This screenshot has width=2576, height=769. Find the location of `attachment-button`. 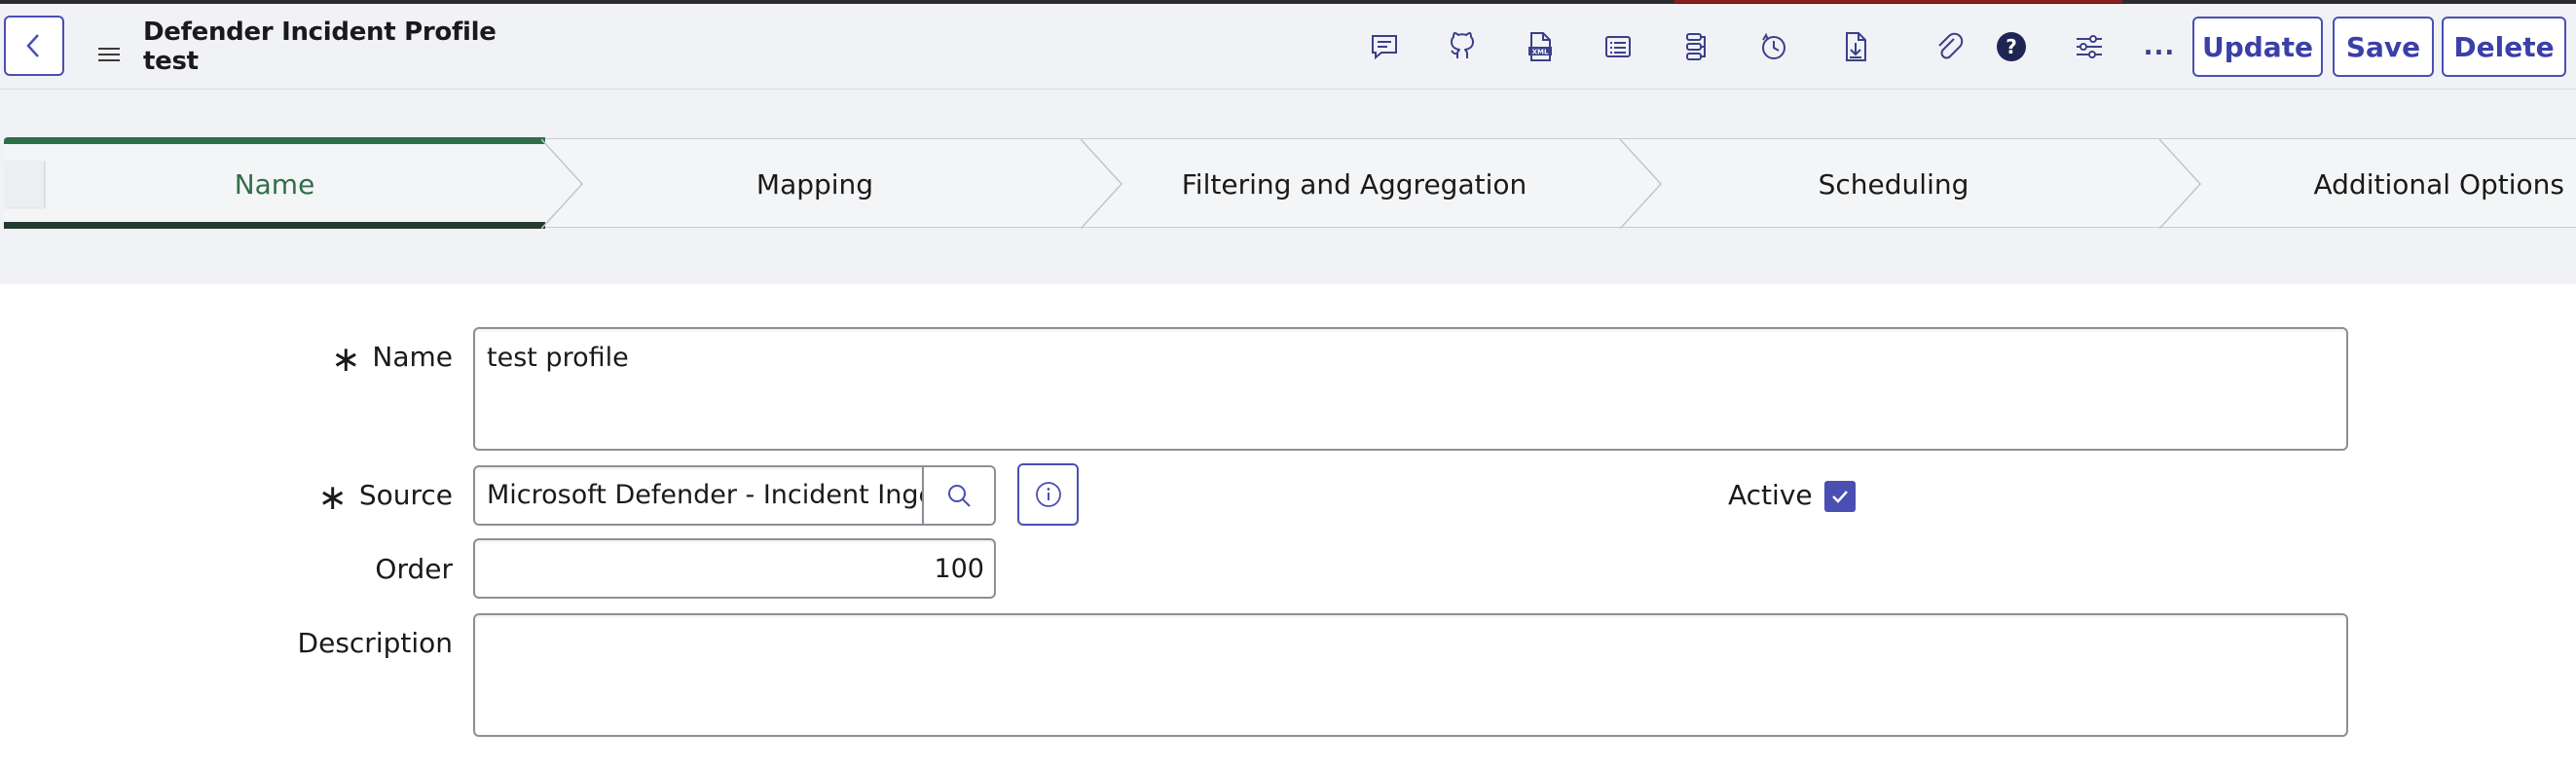

attachment-button is located at coordinates (1949, 46).